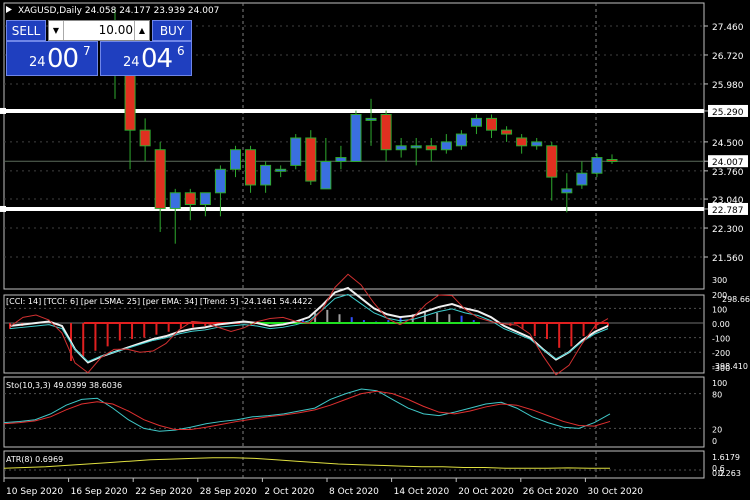 Image resolution: width=750 pixels, height=500 pixels. Describe the element at coordinates (141, 30) in the screenshot. I see `lot-increase-icon: ▲` at that location.